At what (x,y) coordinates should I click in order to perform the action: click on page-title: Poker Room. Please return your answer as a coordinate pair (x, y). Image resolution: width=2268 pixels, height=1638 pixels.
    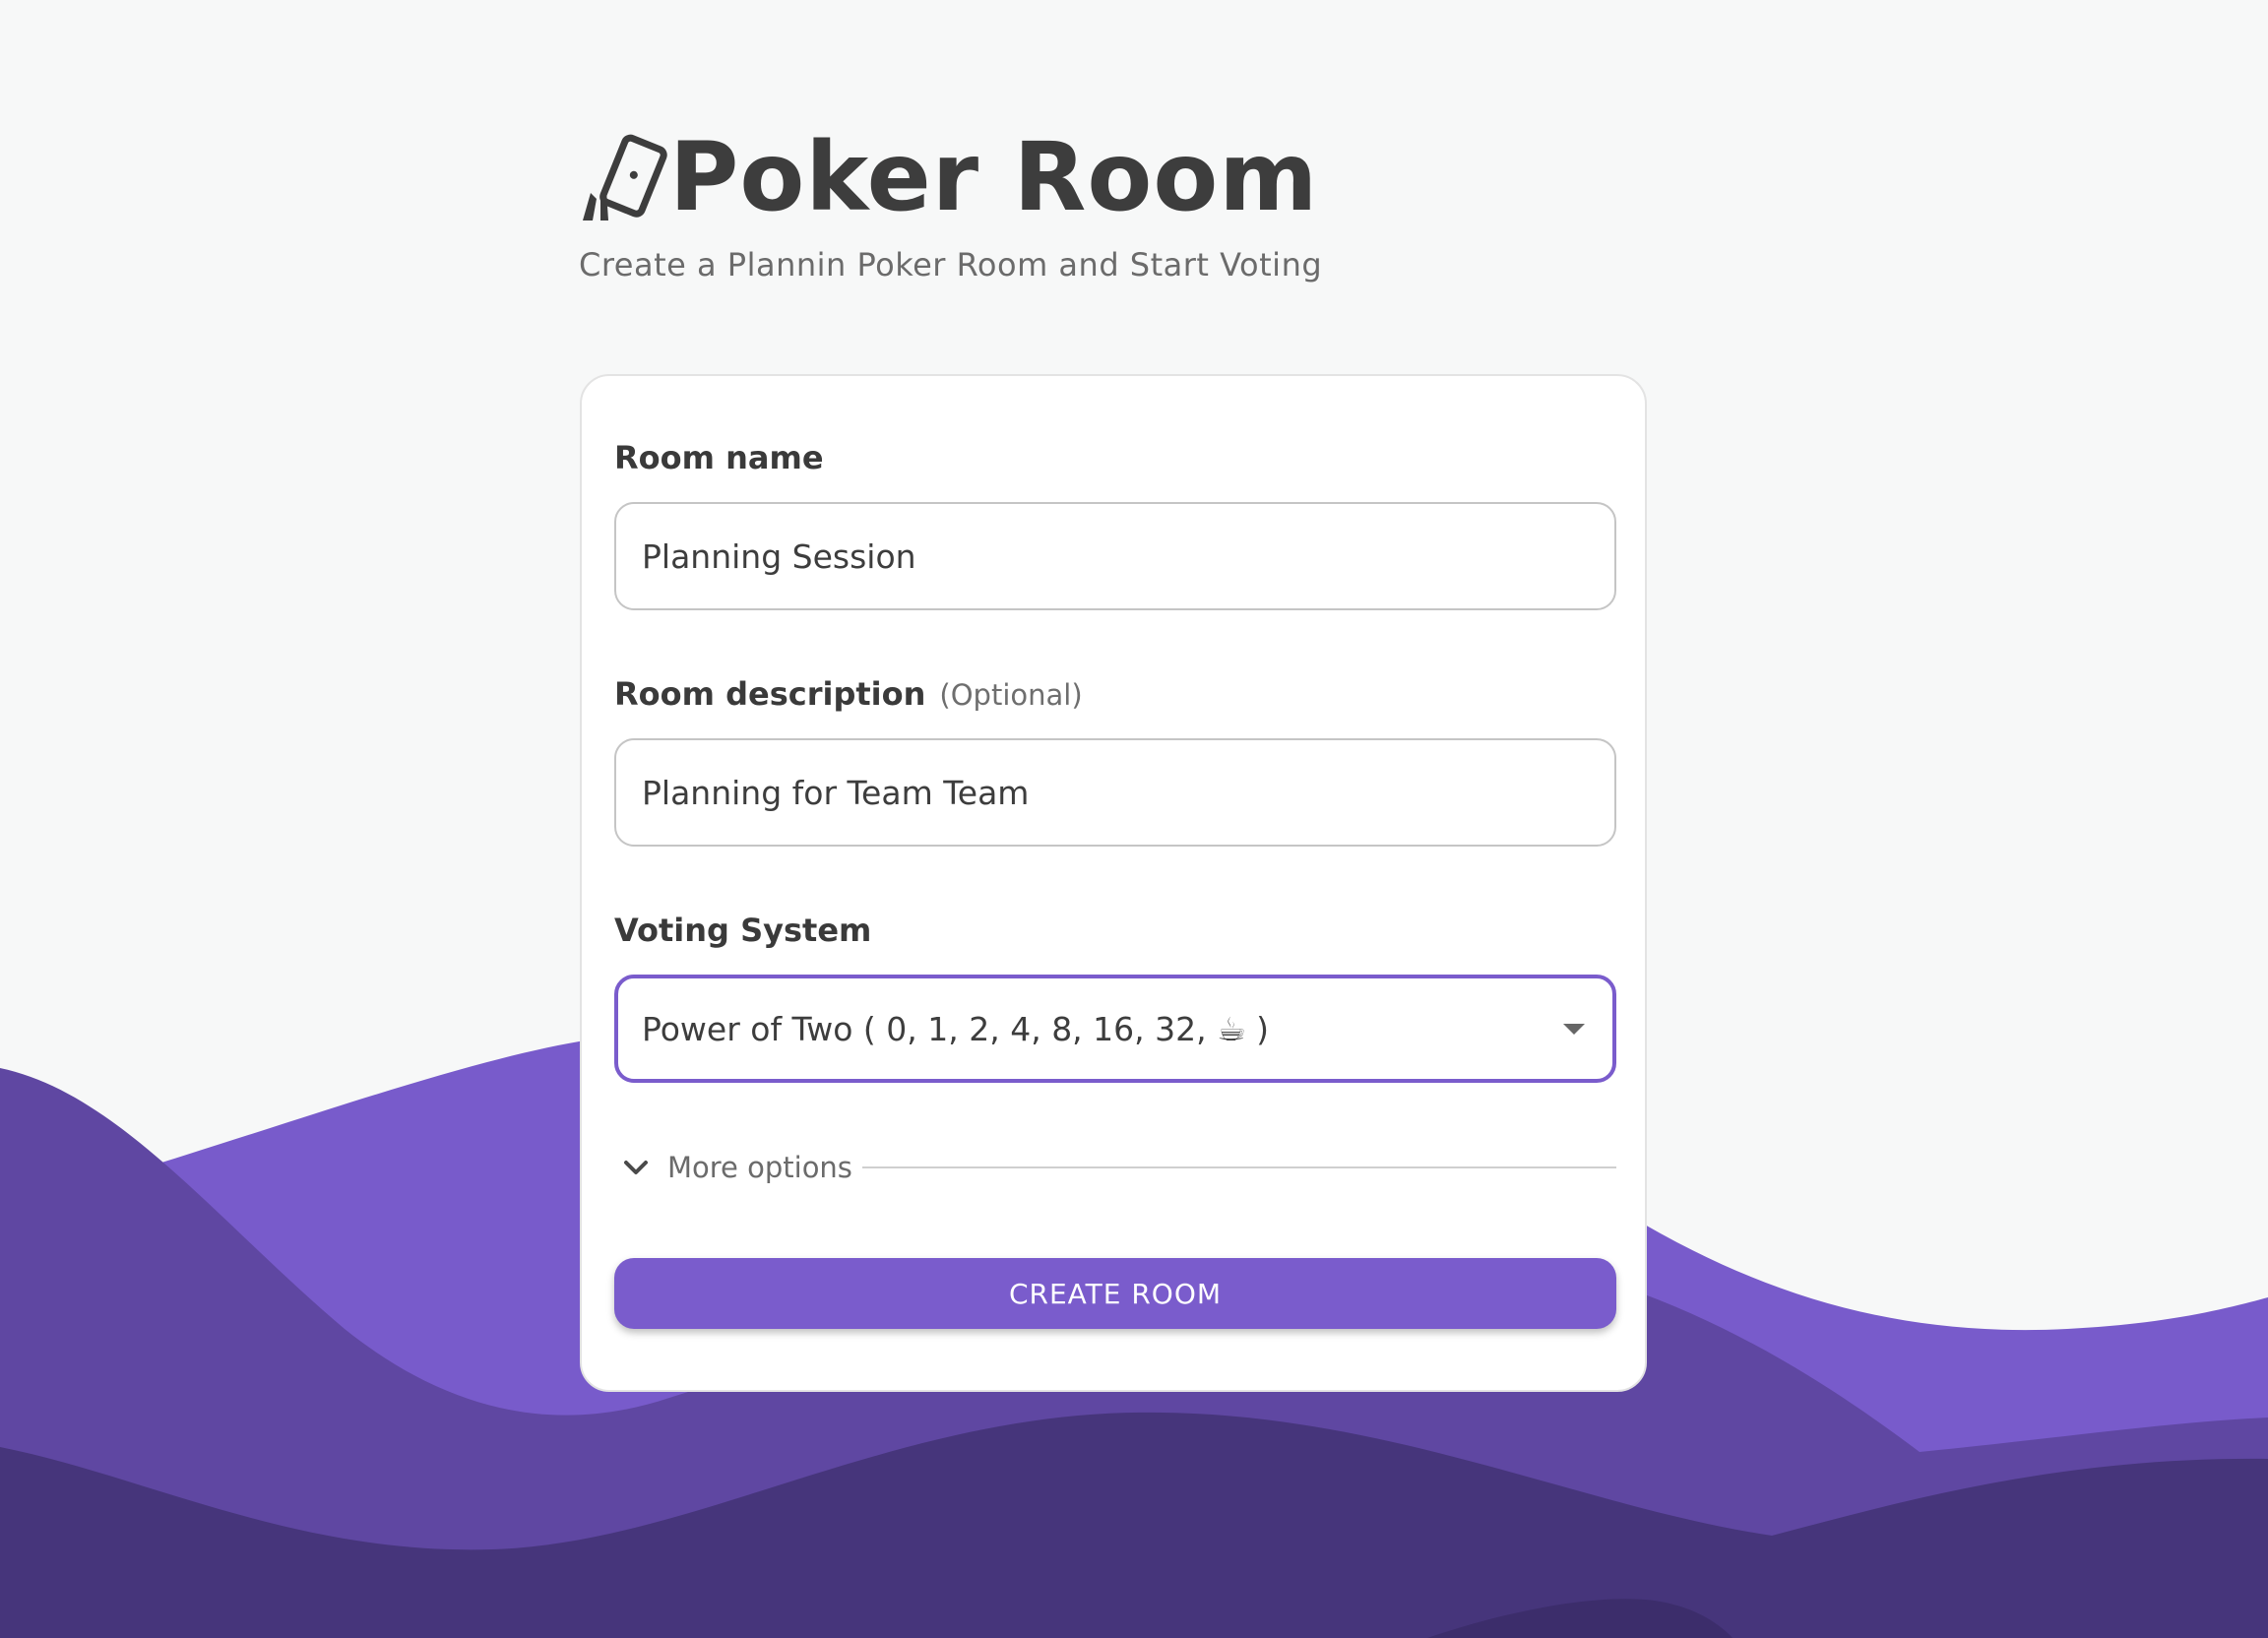
    Looking at the image, I should click on (994, 177).